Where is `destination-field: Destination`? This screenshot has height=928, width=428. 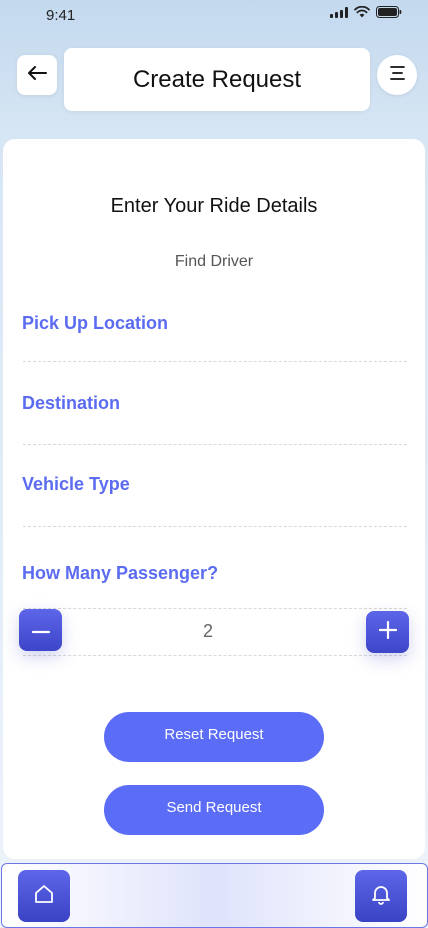
destination-field: Destination is located at coordinates (71, 403).